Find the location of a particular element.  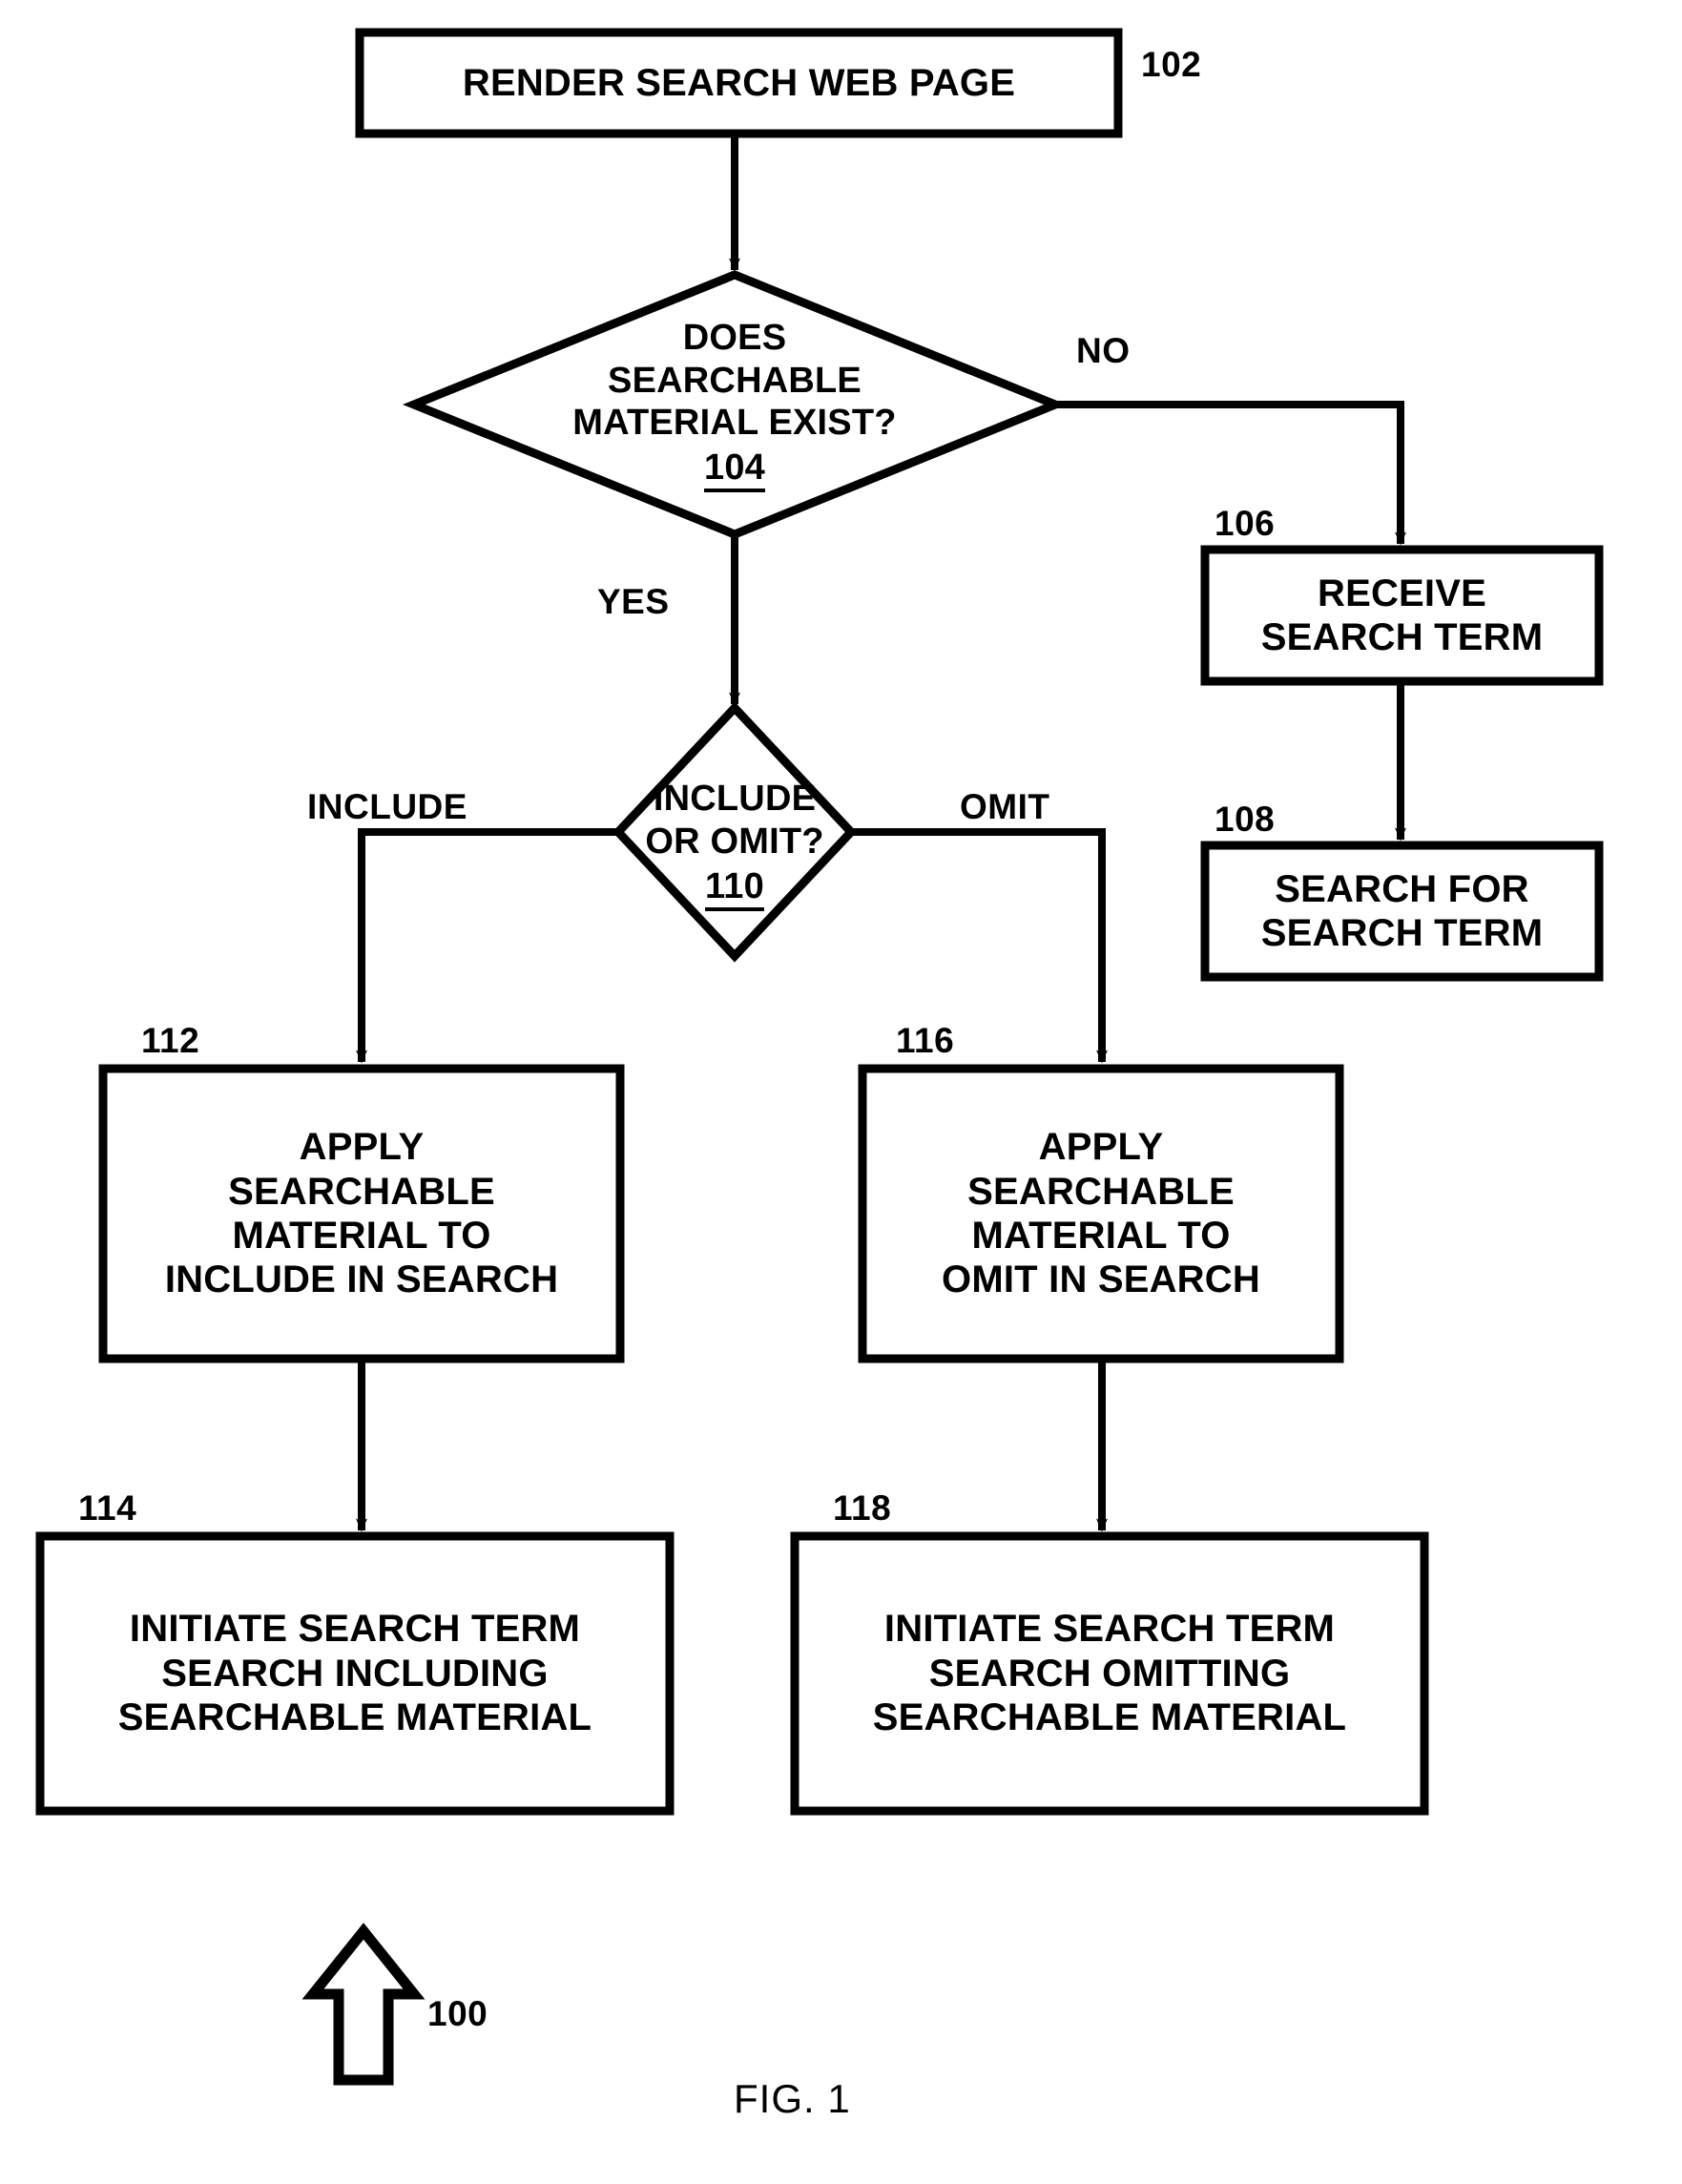

figure-caption: FIG. 1 is located at coordinates (792, 2099).